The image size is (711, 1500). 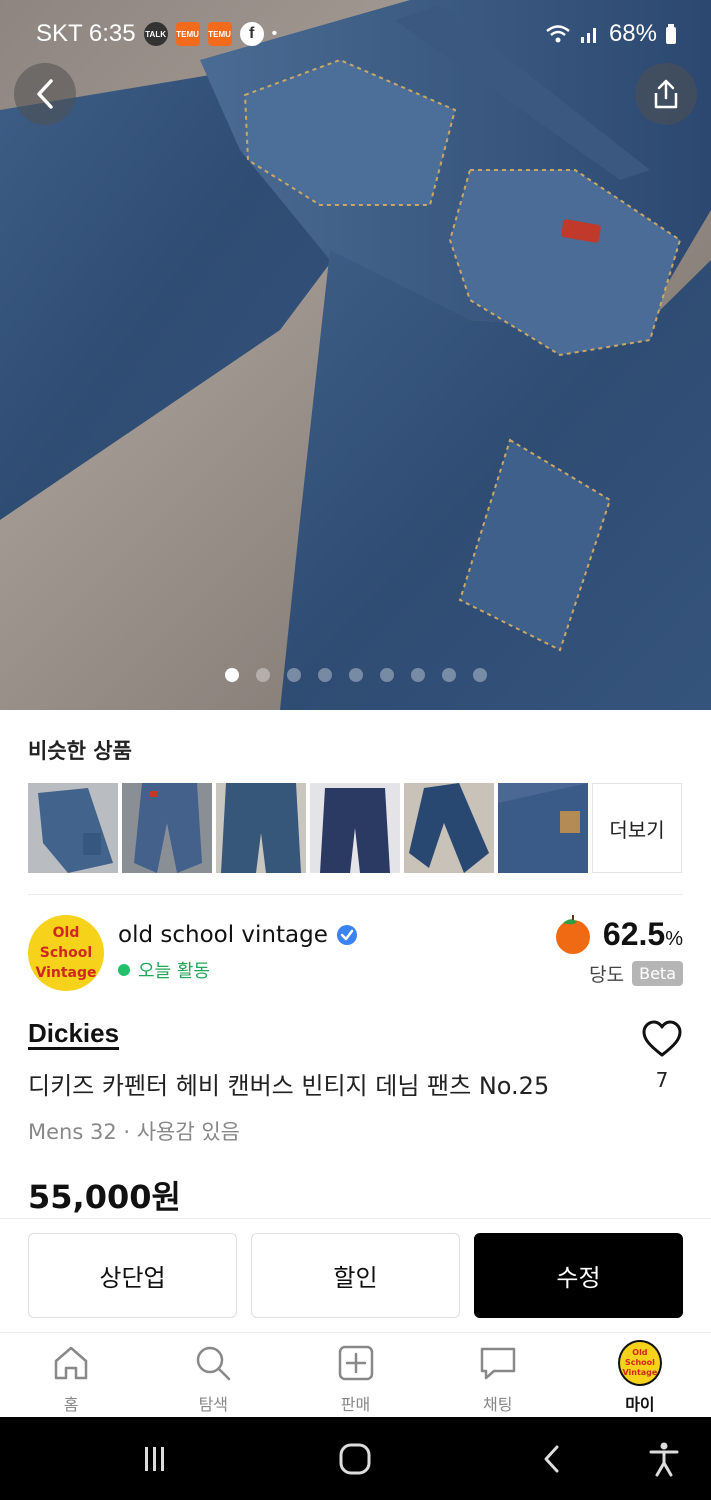 What do you see at coordinates (71, 1363) in the screenshot?
I see `home-icon` at bounding box center [71, 1363].